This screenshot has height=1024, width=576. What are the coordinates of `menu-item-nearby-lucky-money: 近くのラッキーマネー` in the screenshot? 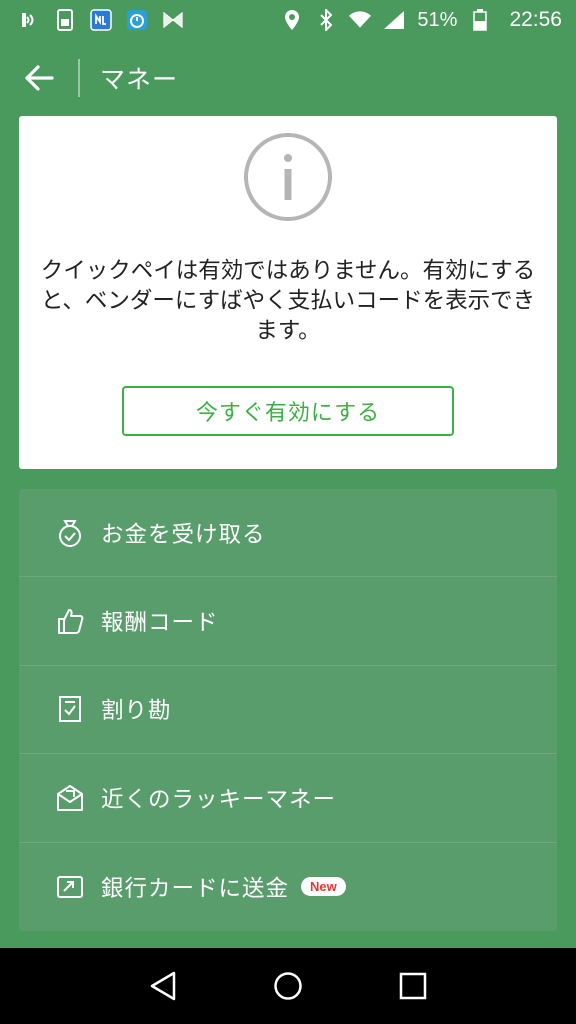 It's located at (288, 798).